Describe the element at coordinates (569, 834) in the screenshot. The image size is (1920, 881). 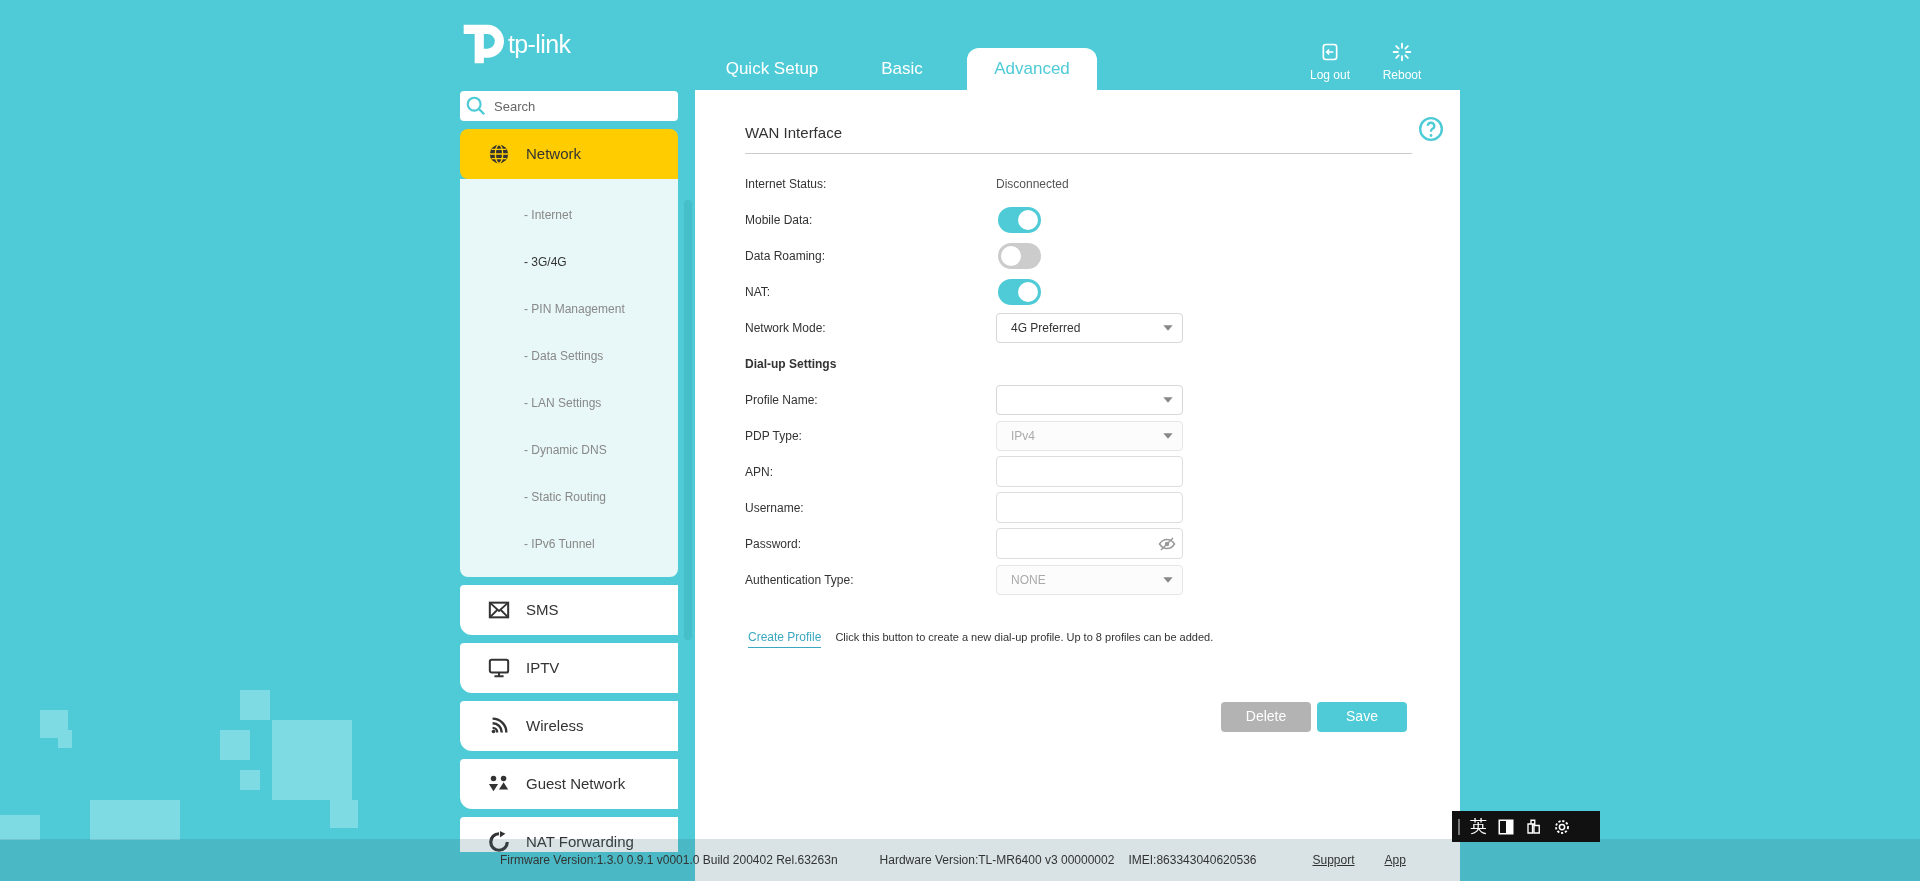
I see `sidebar-item: NAT Forwarding` at that location.